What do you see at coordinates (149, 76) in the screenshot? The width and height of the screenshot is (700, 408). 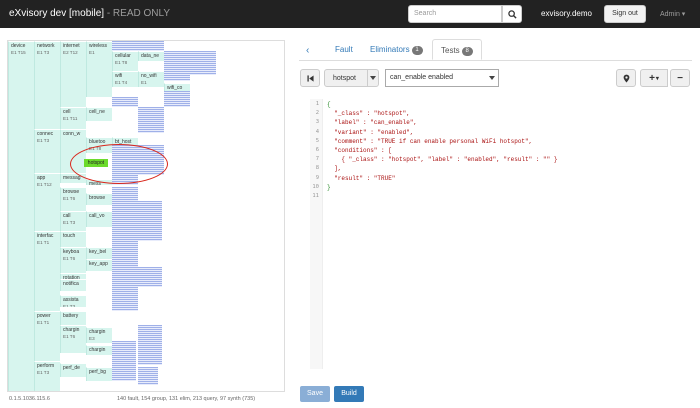 I see `tree-node-label: no_wifi` at bounding box center [149, 76].